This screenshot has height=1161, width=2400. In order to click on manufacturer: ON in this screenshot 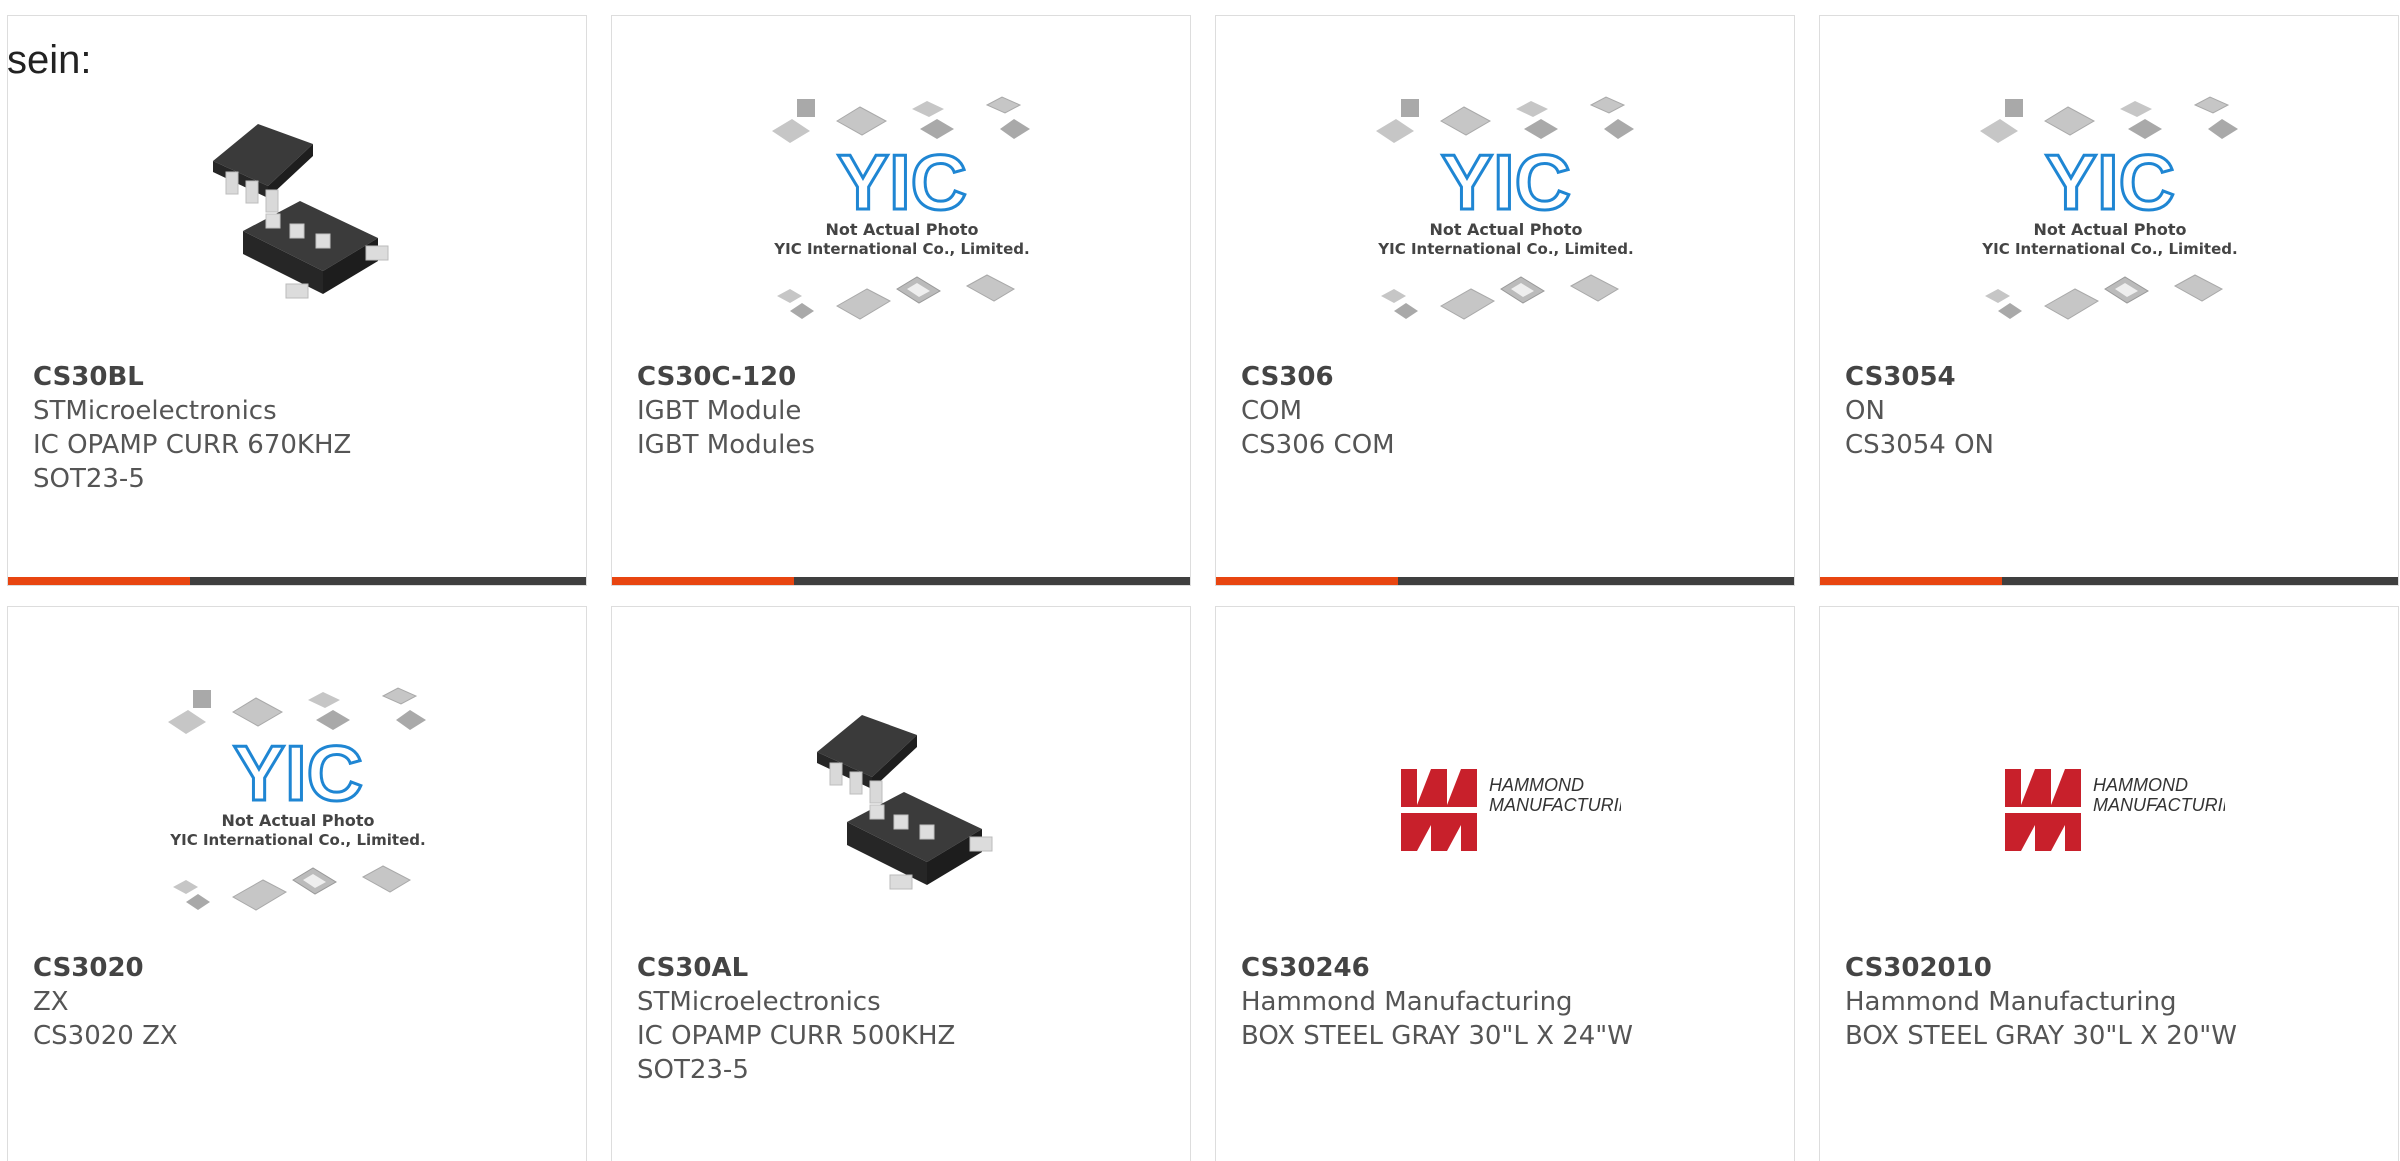, I will do `click(1865, 411)`.